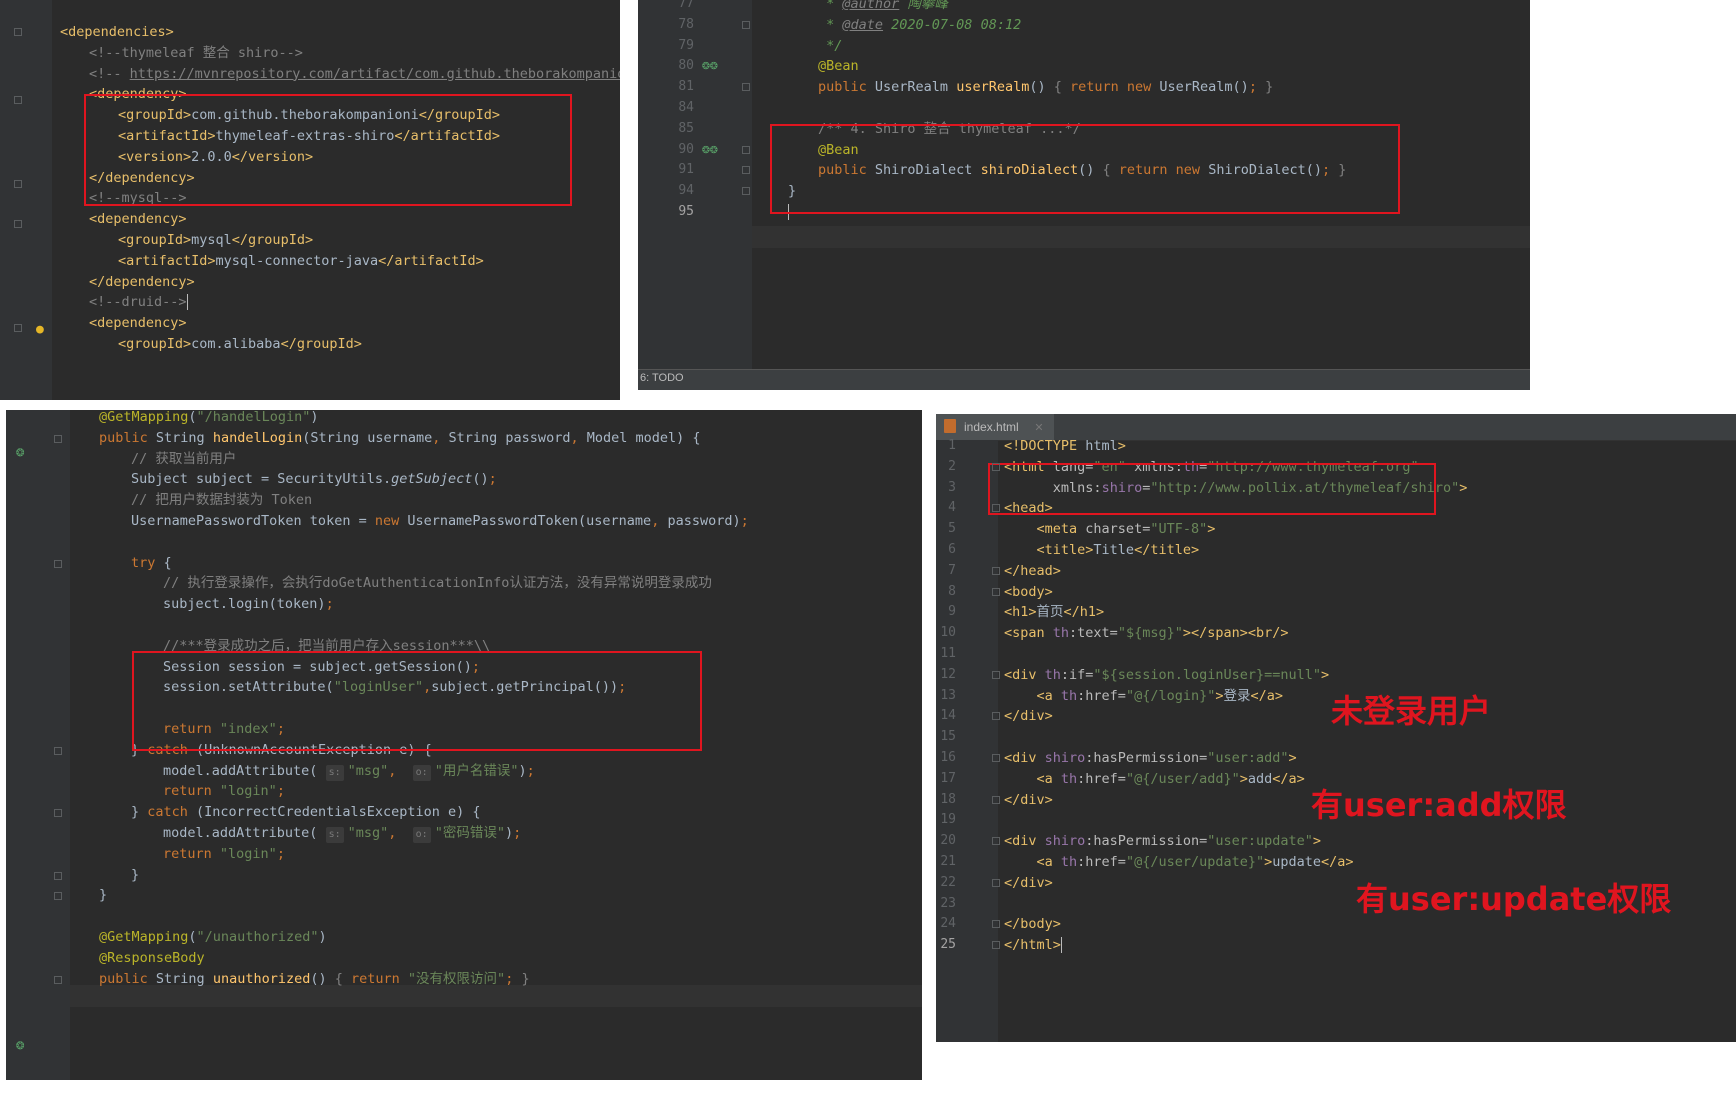  What do you see at coordinates (138, 219) in the screenshot?
I see `code-line: <dependency>` at bounding box center [138, 219].